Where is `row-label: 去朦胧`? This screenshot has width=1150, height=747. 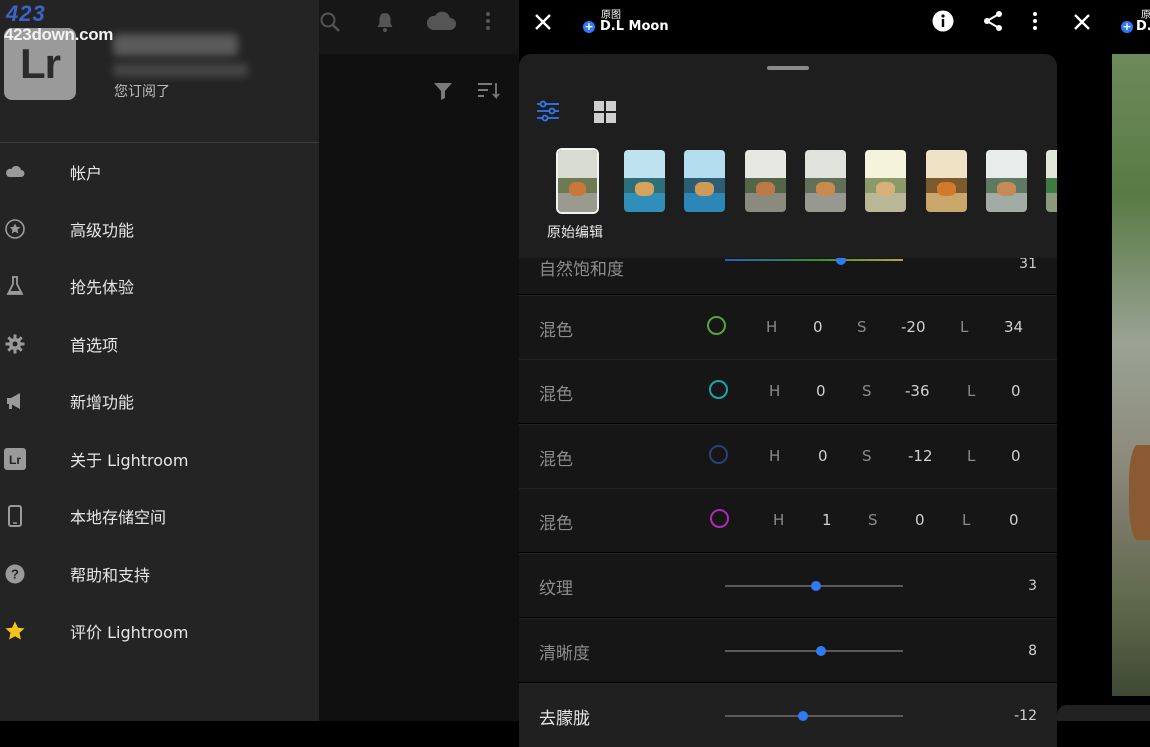
row-label: 去朦胧 is located at coordinates (564, 719).